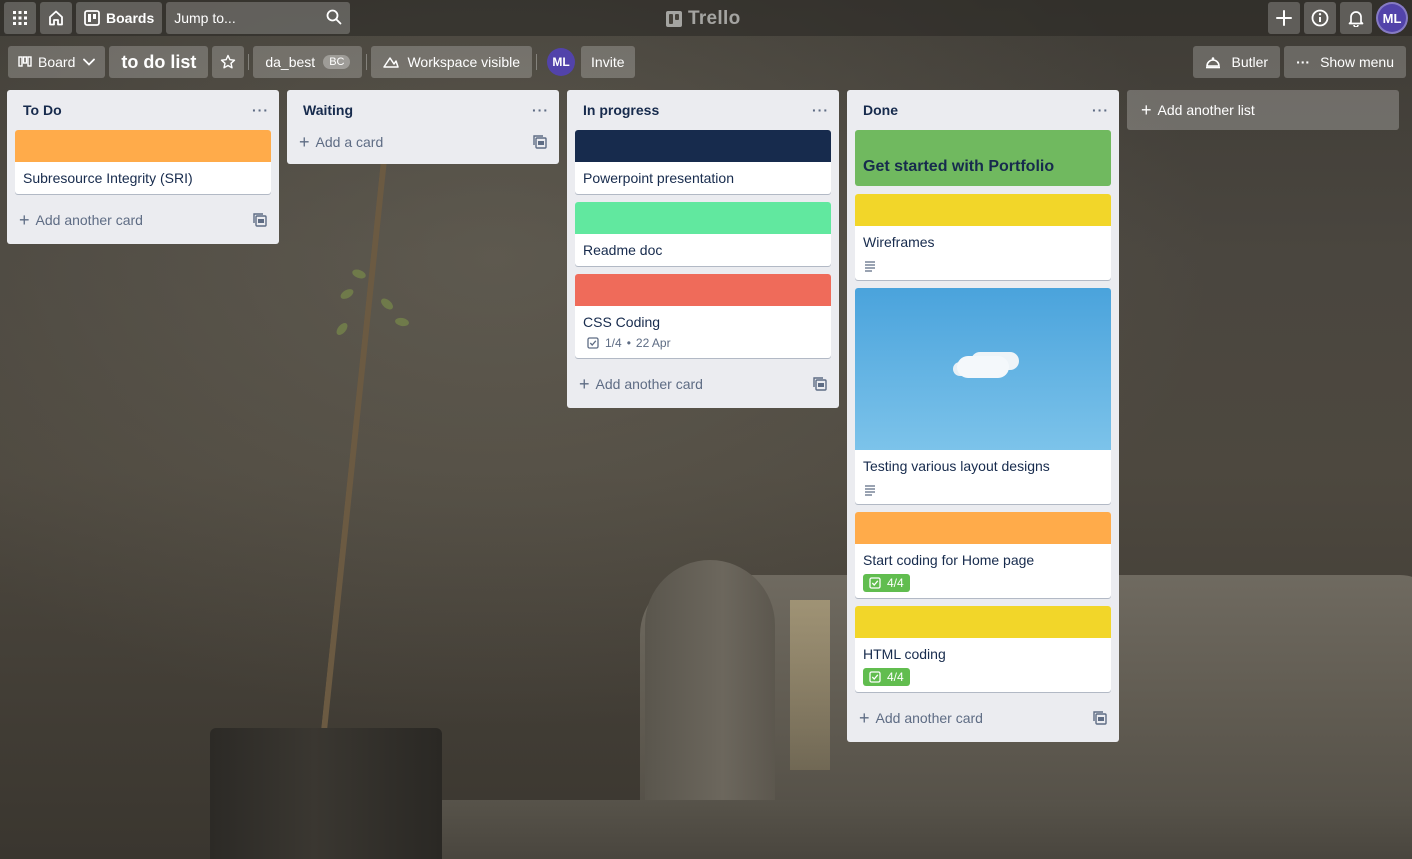 The height and width of the screenshot is (859, 1412). I want to click on info-icon, so click(1320, 18).